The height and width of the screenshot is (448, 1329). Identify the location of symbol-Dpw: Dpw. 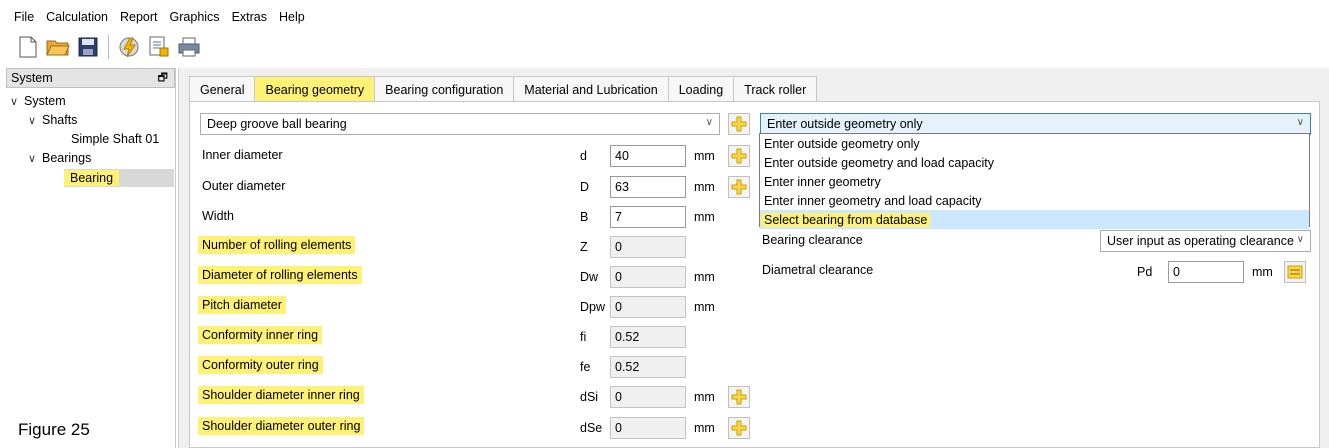
(593, 307).